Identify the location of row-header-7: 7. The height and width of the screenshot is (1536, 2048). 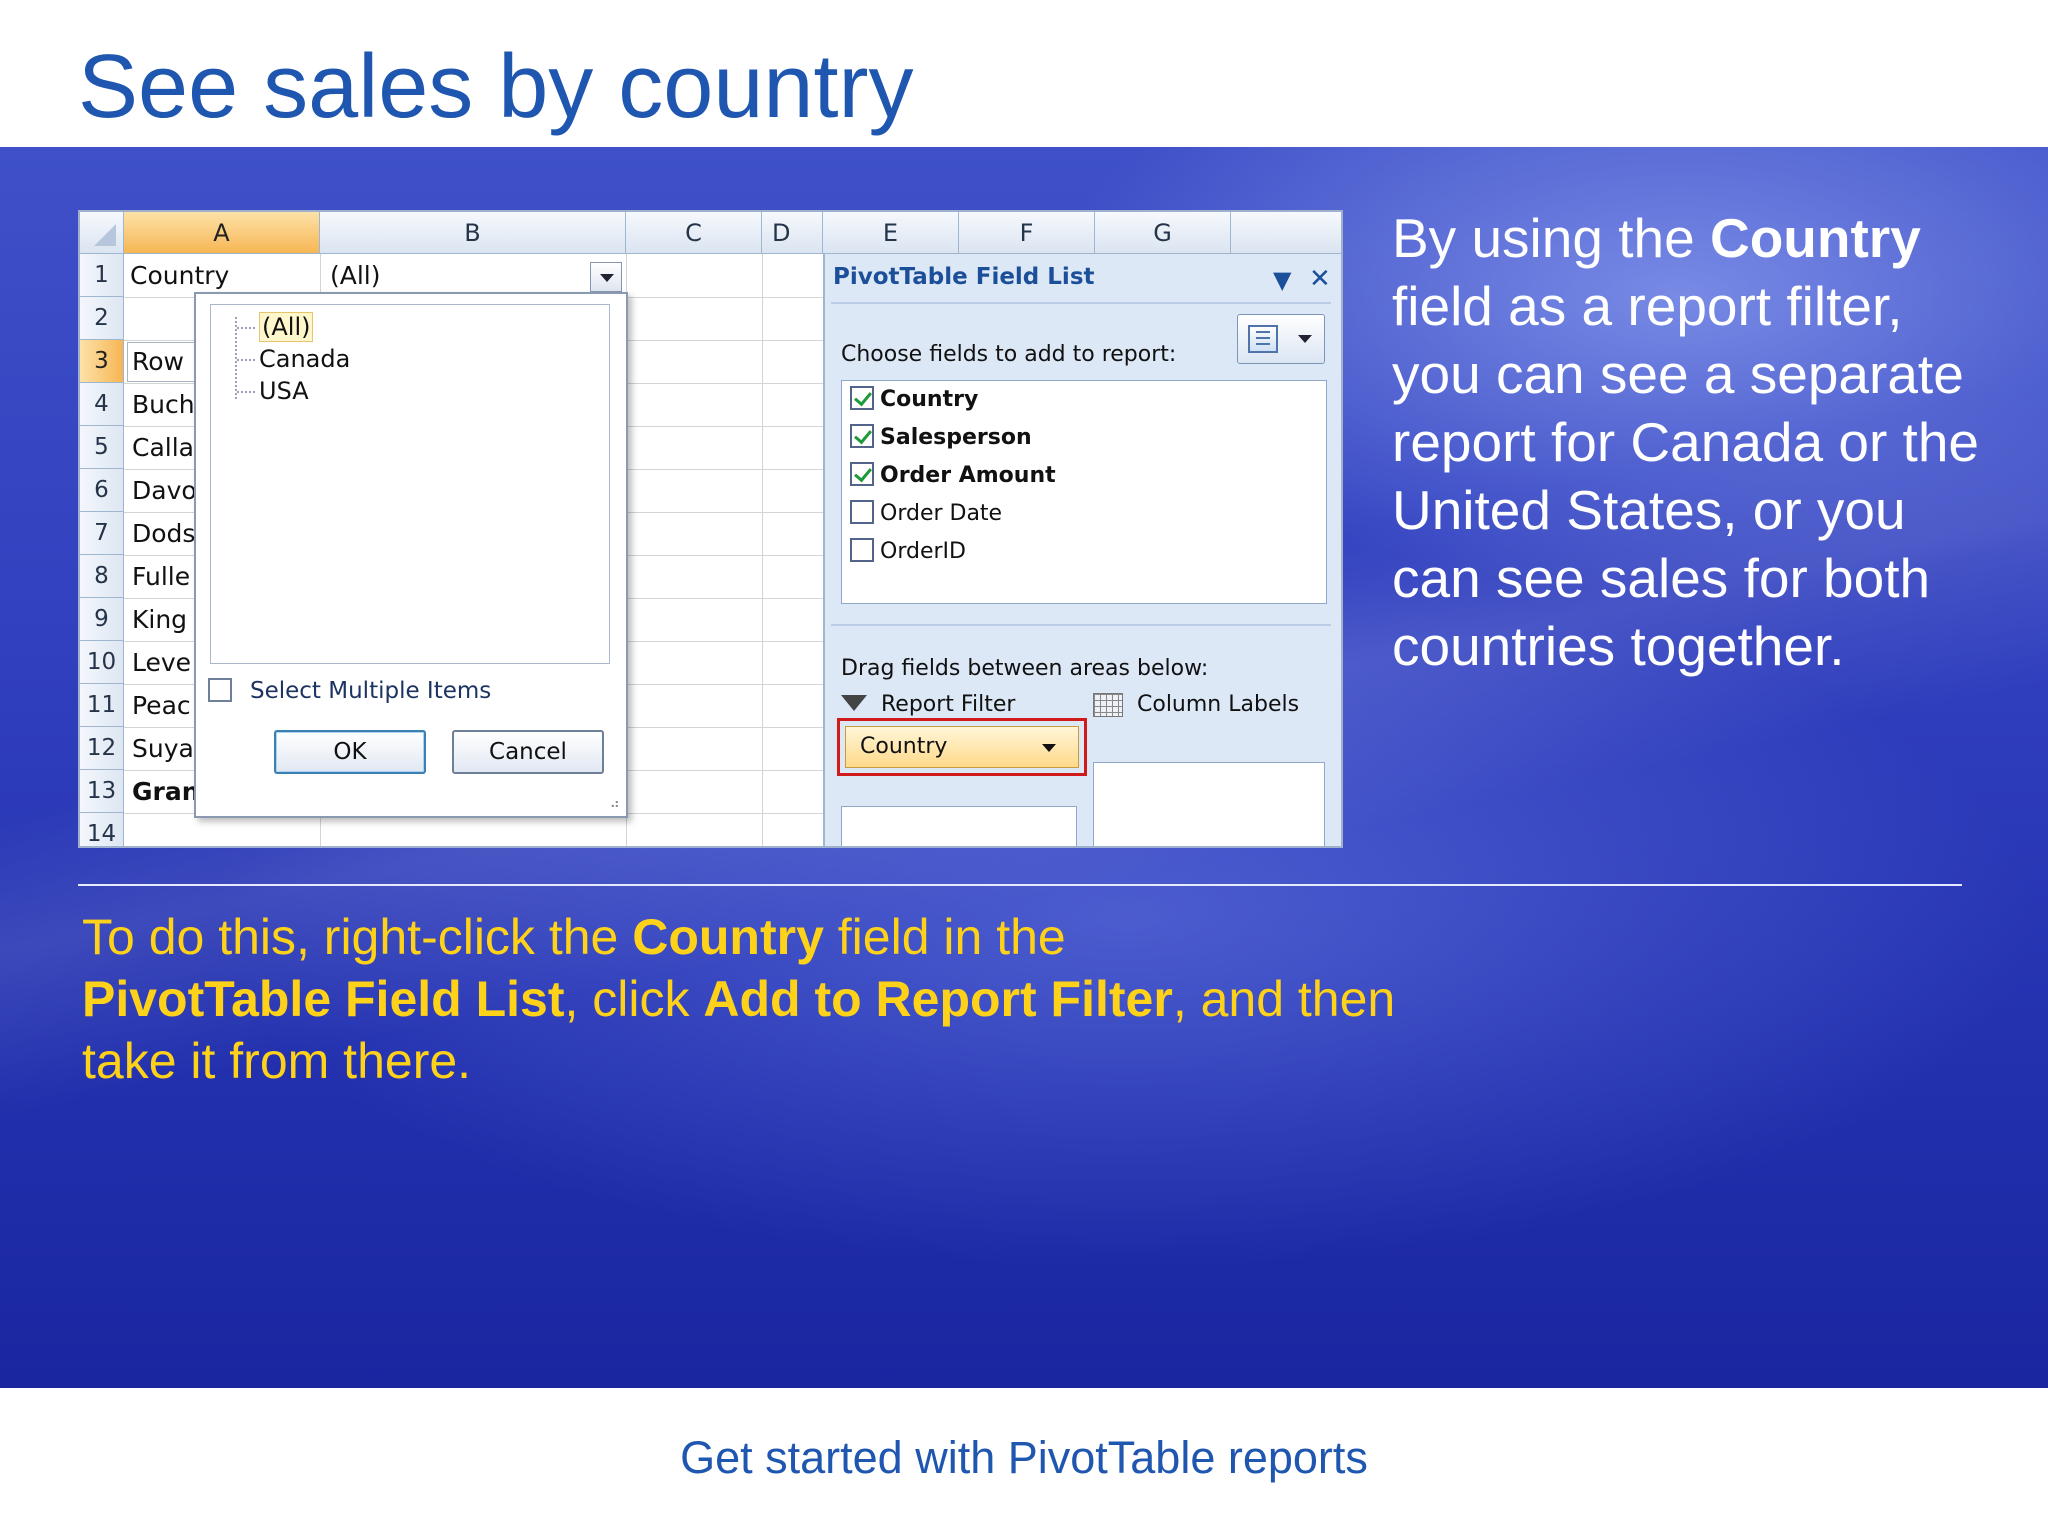
(102, 533).